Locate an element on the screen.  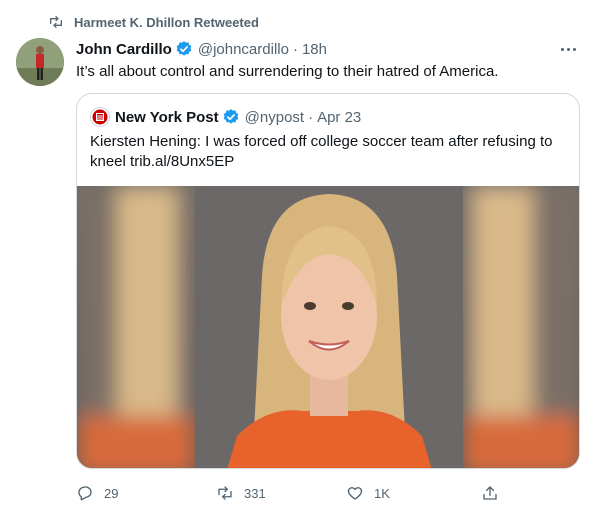
retweet-button: 331 is located at coordinates (241, 493).